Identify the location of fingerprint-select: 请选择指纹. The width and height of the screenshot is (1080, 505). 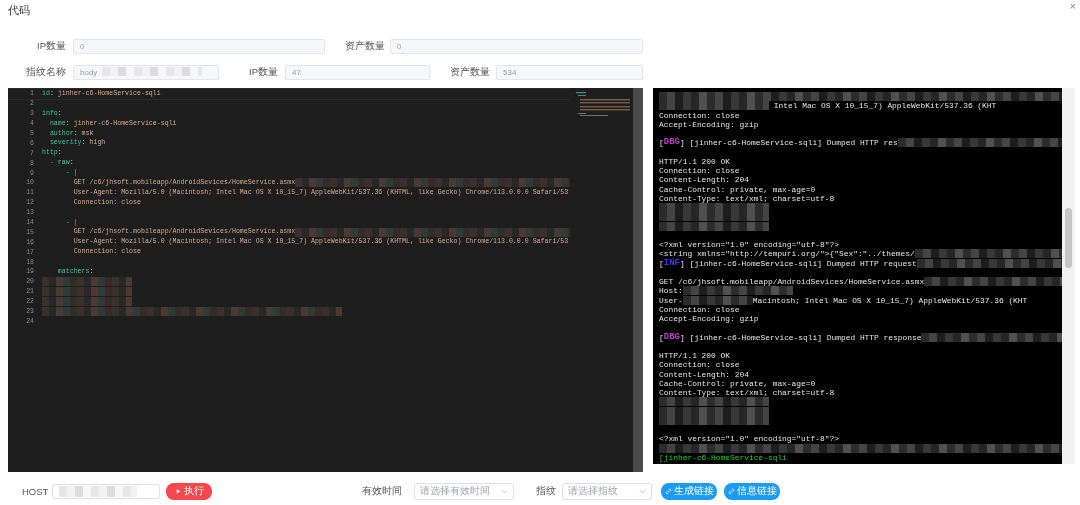
(607, 491).